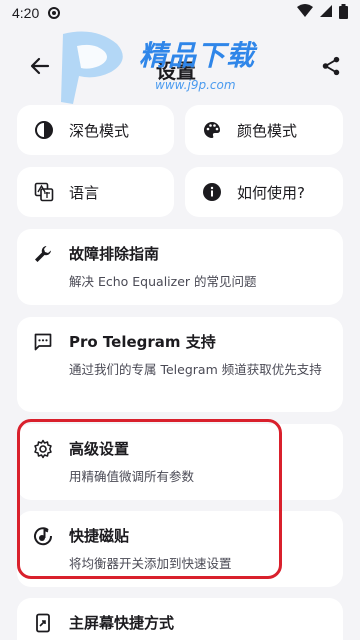 The width and height of the screenshot is (360, 640). Describe the element at coordinates (99, 130) in the screenshot. I see `tile-label: 深色模式` at that location.